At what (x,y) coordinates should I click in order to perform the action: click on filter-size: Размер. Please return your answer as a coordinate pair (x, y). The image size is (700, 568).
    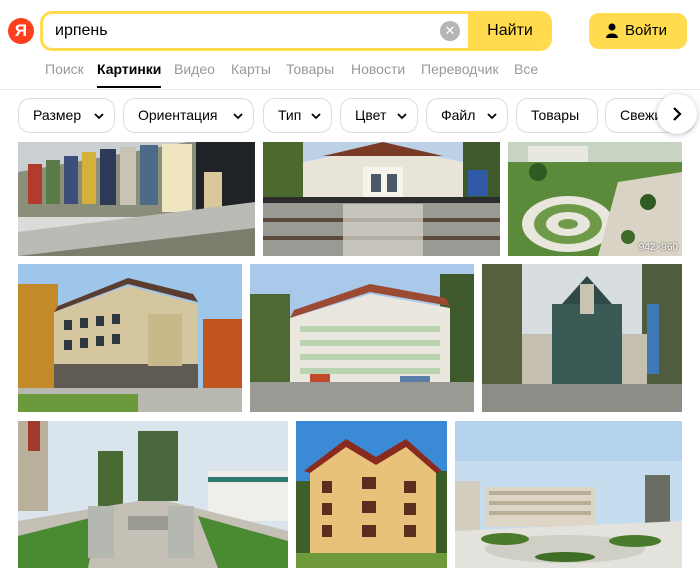
    Looking at the image, I should click on (66, 115).